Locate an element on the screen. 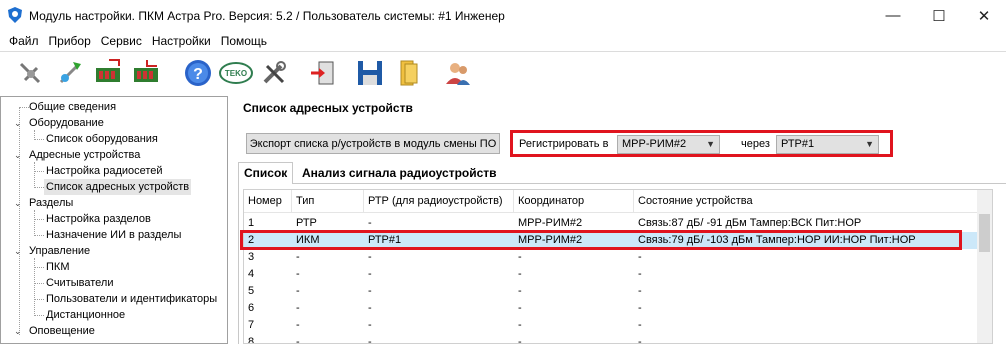  cell-number: 4 is located at coordinates (251, 274).